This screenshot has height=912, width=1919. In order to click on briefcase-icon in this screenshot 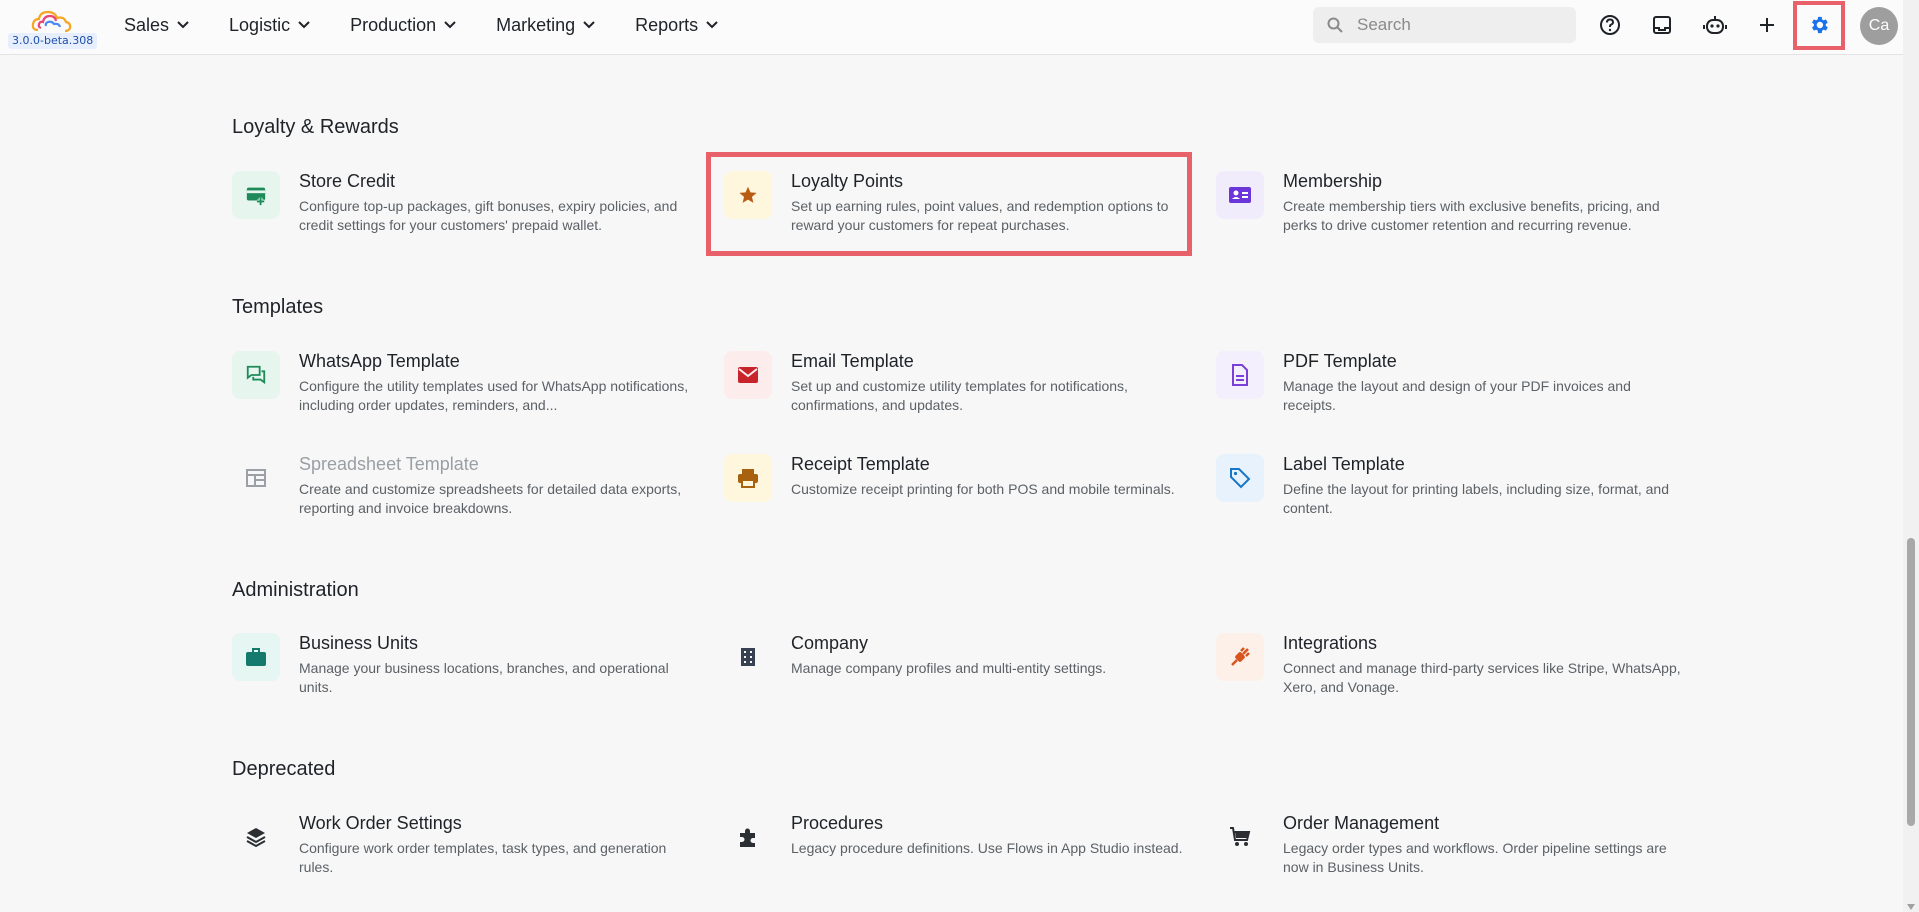, I will do `click(256, 657)`.